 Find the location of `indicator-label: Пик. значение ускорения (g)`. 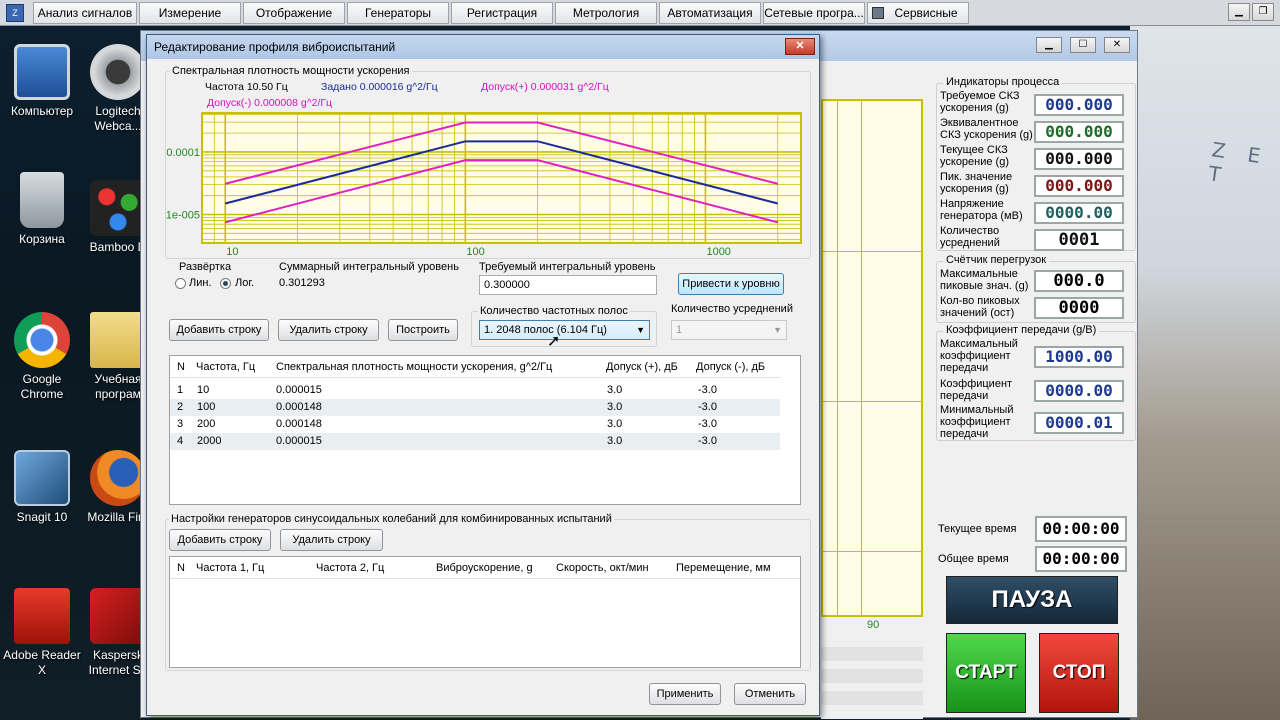

indicator-label: Пик. значение ускорения (g) is located at coordinates (976, 183).